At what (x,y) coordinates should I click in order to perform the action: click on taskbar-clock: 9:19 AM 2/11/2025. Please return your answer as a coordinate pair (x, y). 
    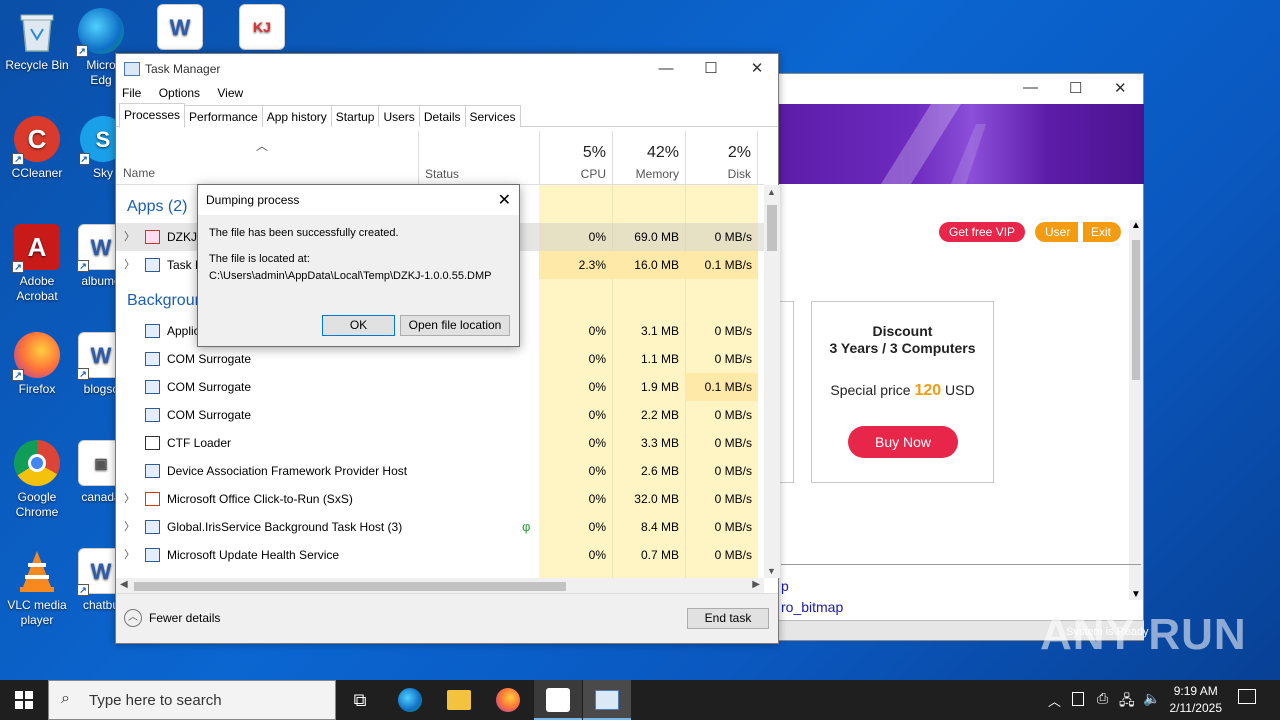
    Looking at the image, I should click on (1196, 700).